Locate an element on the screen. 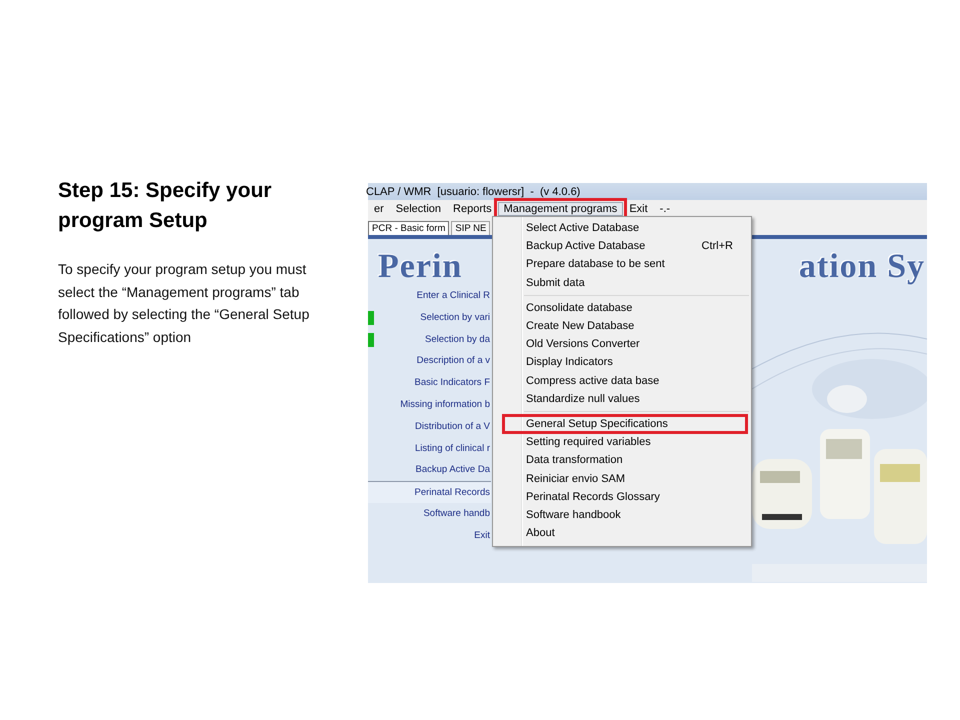 This screenshot has height=720, width=960. menu-option: Compress active data base is located at coordinates (622, 381).